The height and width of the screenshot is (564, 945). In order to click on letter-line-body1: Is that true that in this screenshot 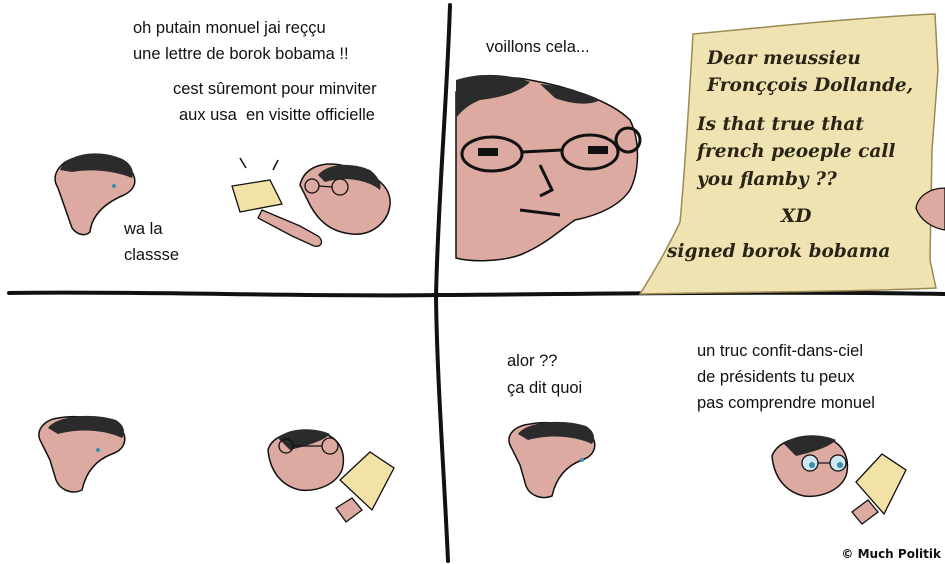, I will do `click(780, 124)`.